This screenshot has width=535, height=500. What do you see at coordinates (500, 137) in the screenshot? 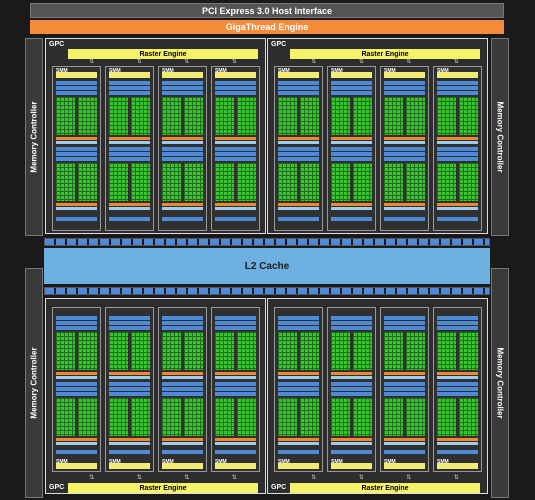
I see `memory-controller-top-right: Memory Controller` at bounding box center [500, 137].